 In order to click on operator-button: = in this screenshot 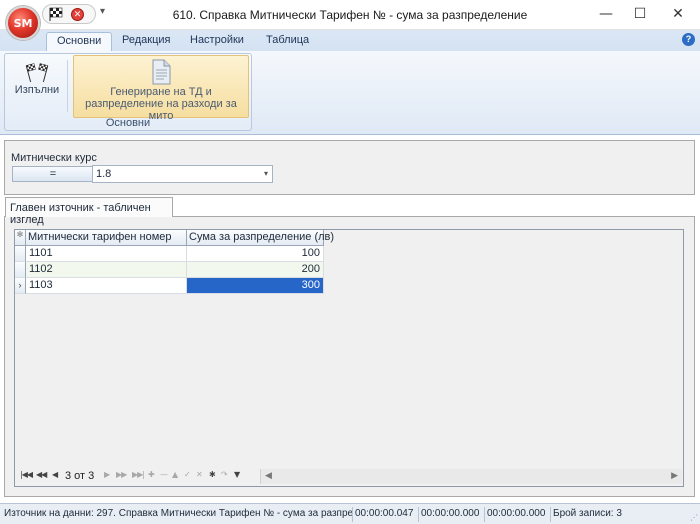, I will do `click(53, 174)`.